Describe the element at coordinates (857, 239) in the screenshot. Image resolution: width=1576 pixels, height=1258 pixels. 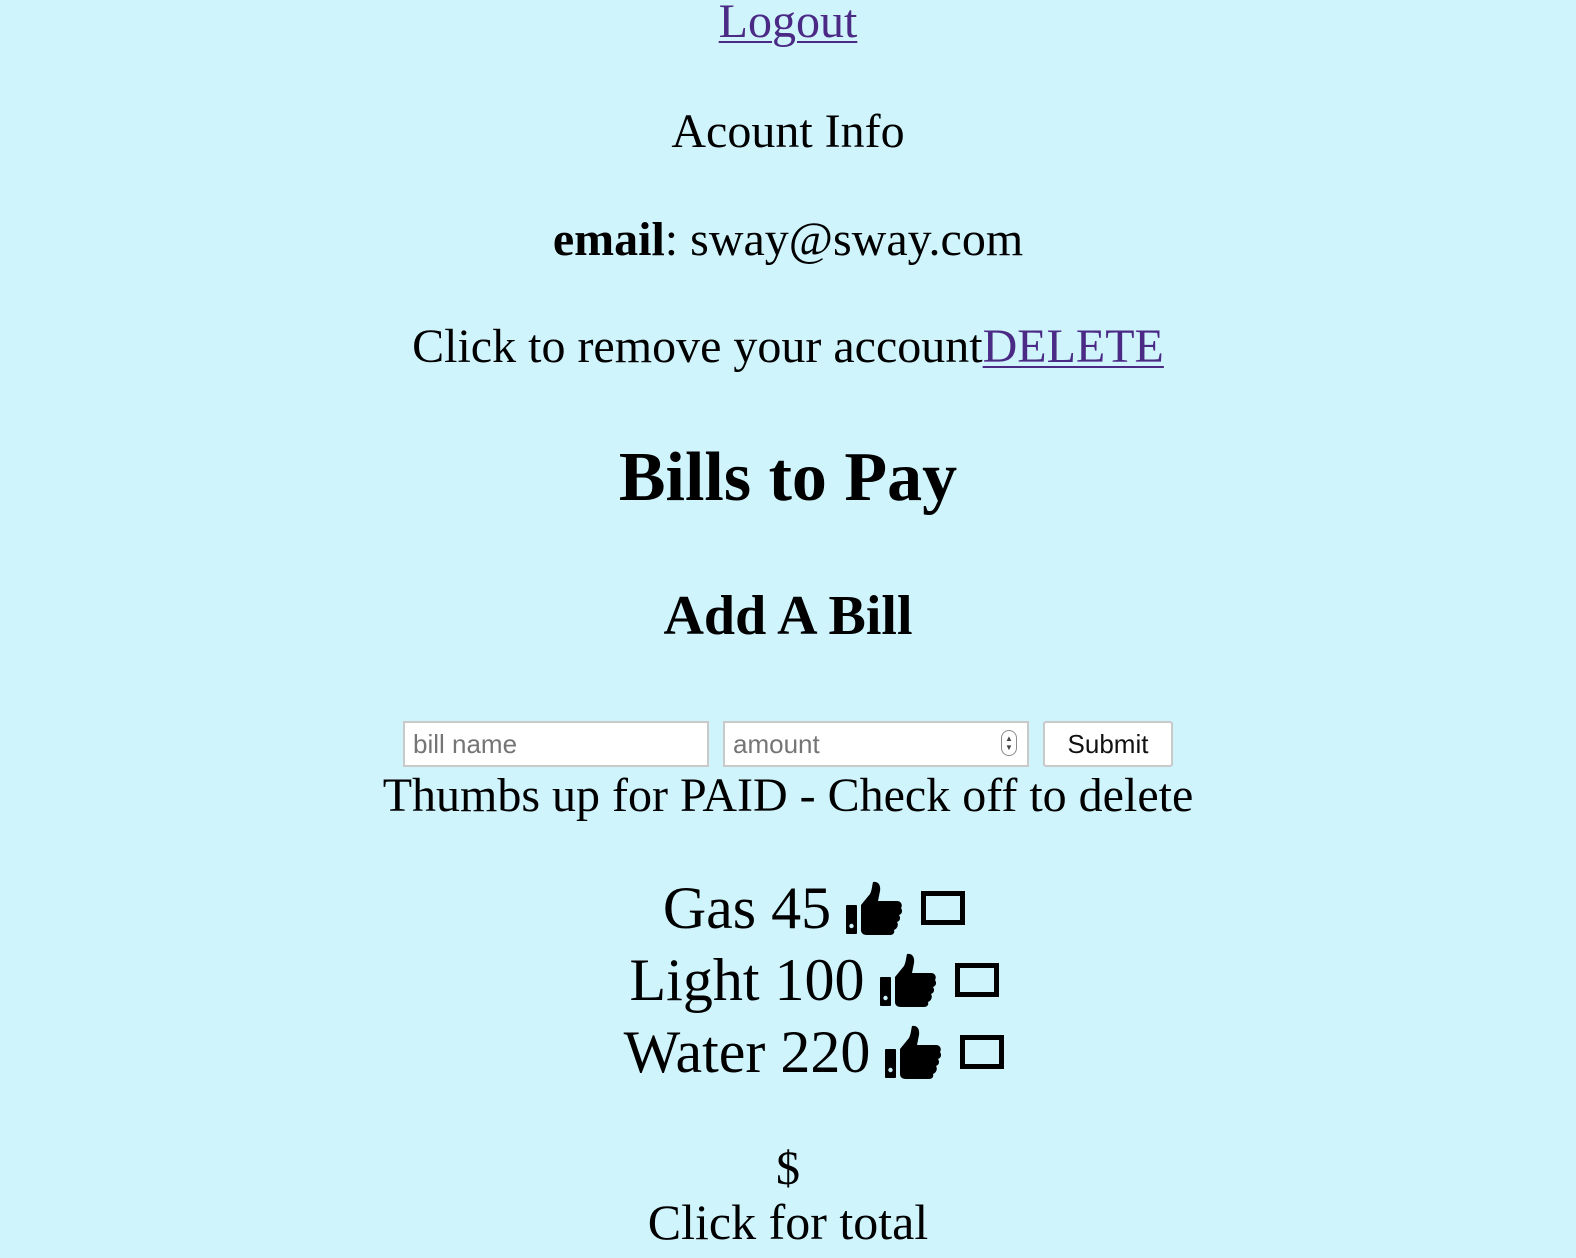
I see `email-value: sway@sway.com` at that location.